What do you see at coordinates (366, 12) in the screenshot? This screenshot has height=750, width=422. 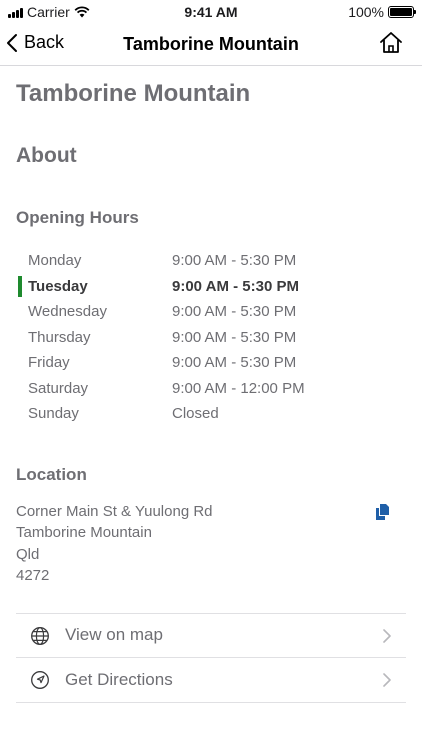 I see `battery-percent: 100%` at bounding box center [366, 12].